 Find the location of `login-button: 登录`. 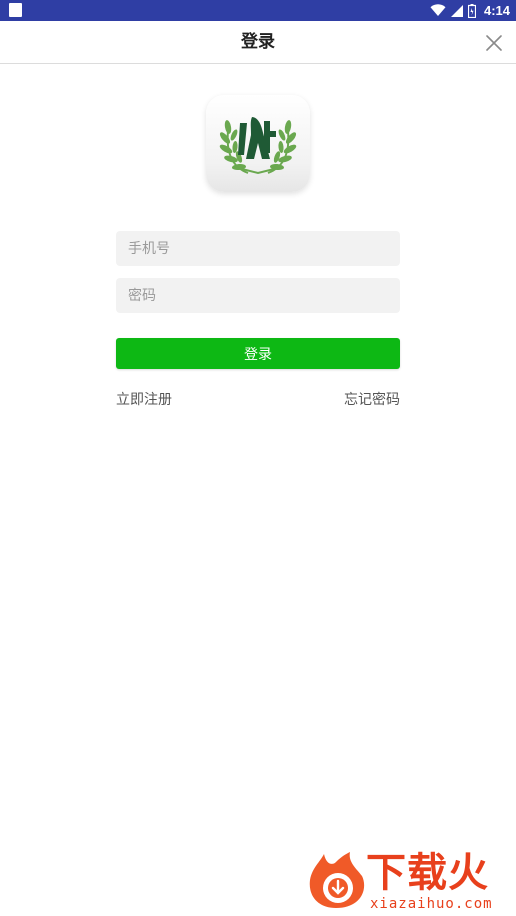

login-button: 登录 is located at coordinates (258, 353).